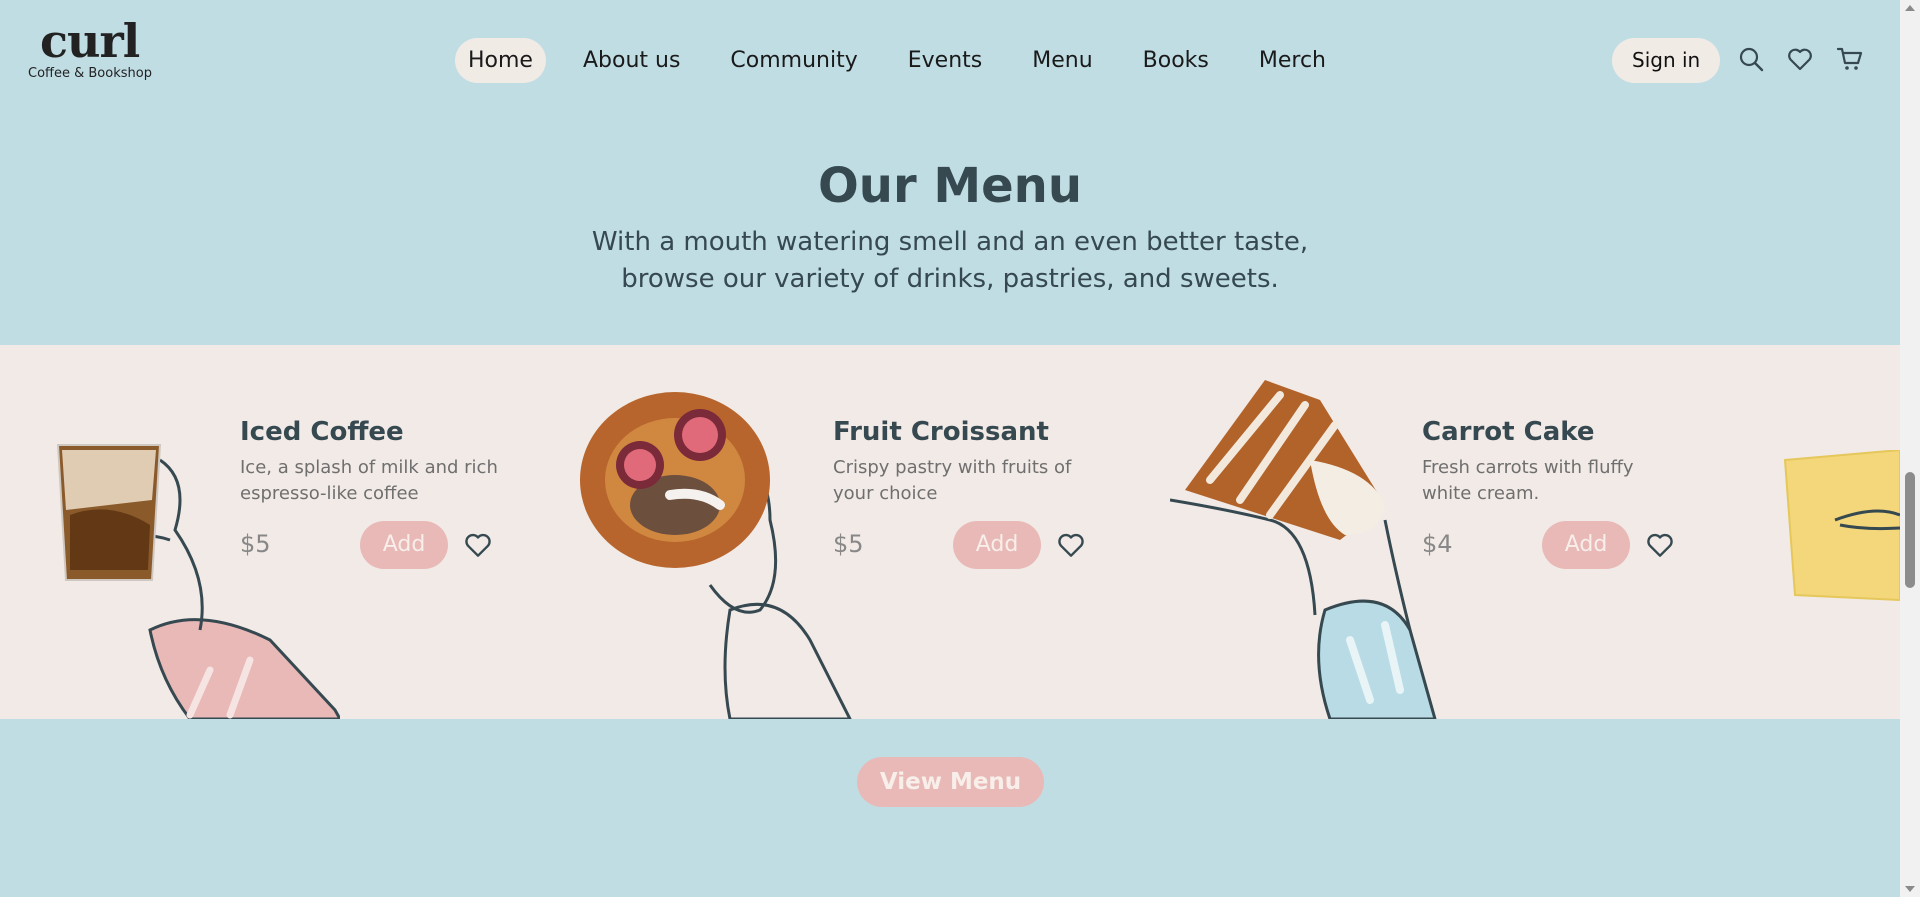 The width and height of the screenshot is (1920, 897). Describe the element at coordinates (997, 545) in the screenshot. I see `add-fruit-croissant-button: Add` at that location.